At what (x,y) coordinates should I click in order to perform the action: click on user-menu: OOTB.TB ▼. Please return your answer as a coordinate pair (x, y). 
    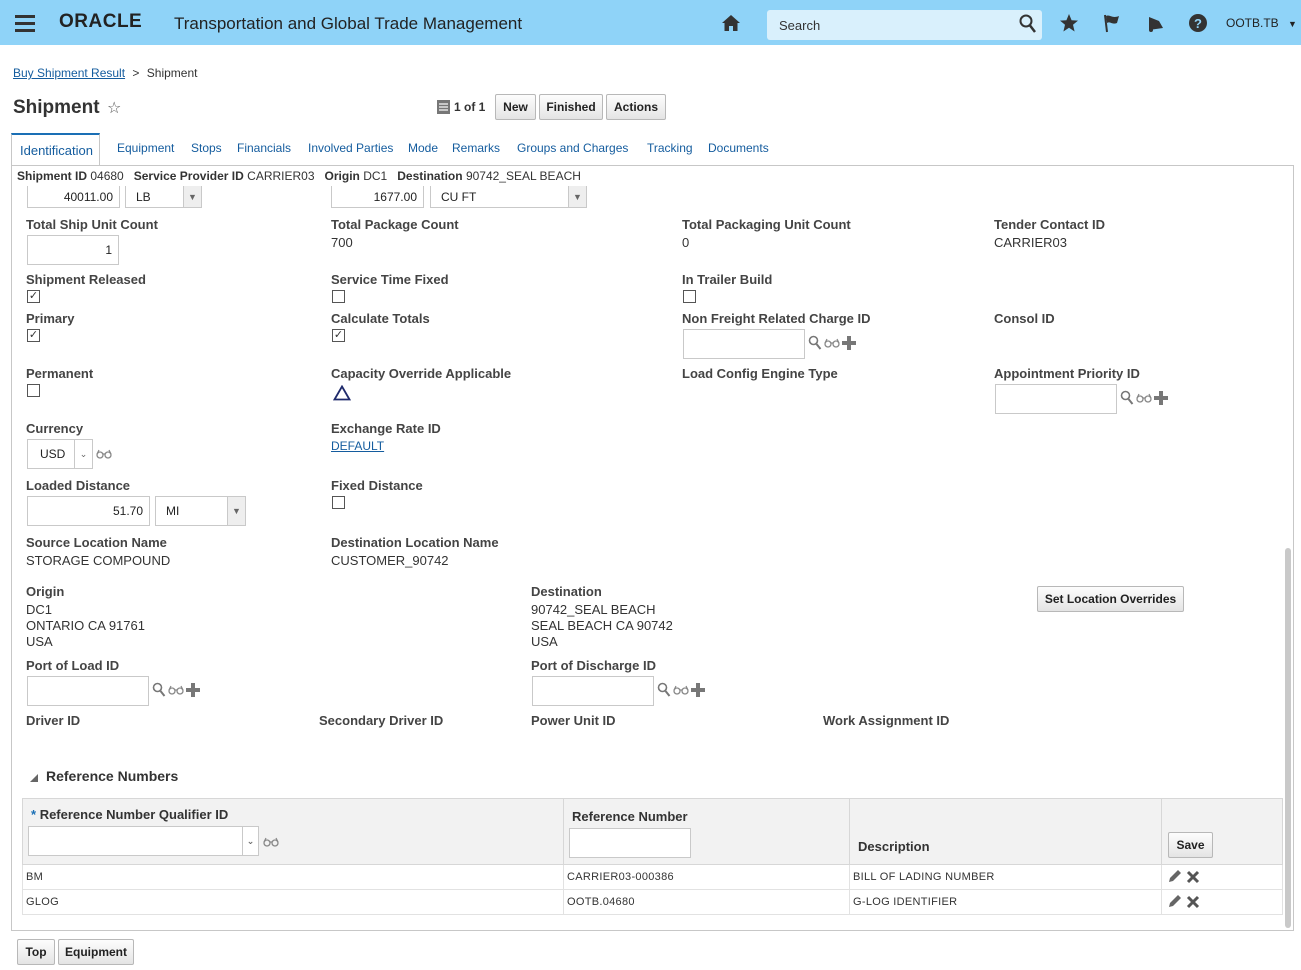
    Looking at the image, I should click on (1261, 23).